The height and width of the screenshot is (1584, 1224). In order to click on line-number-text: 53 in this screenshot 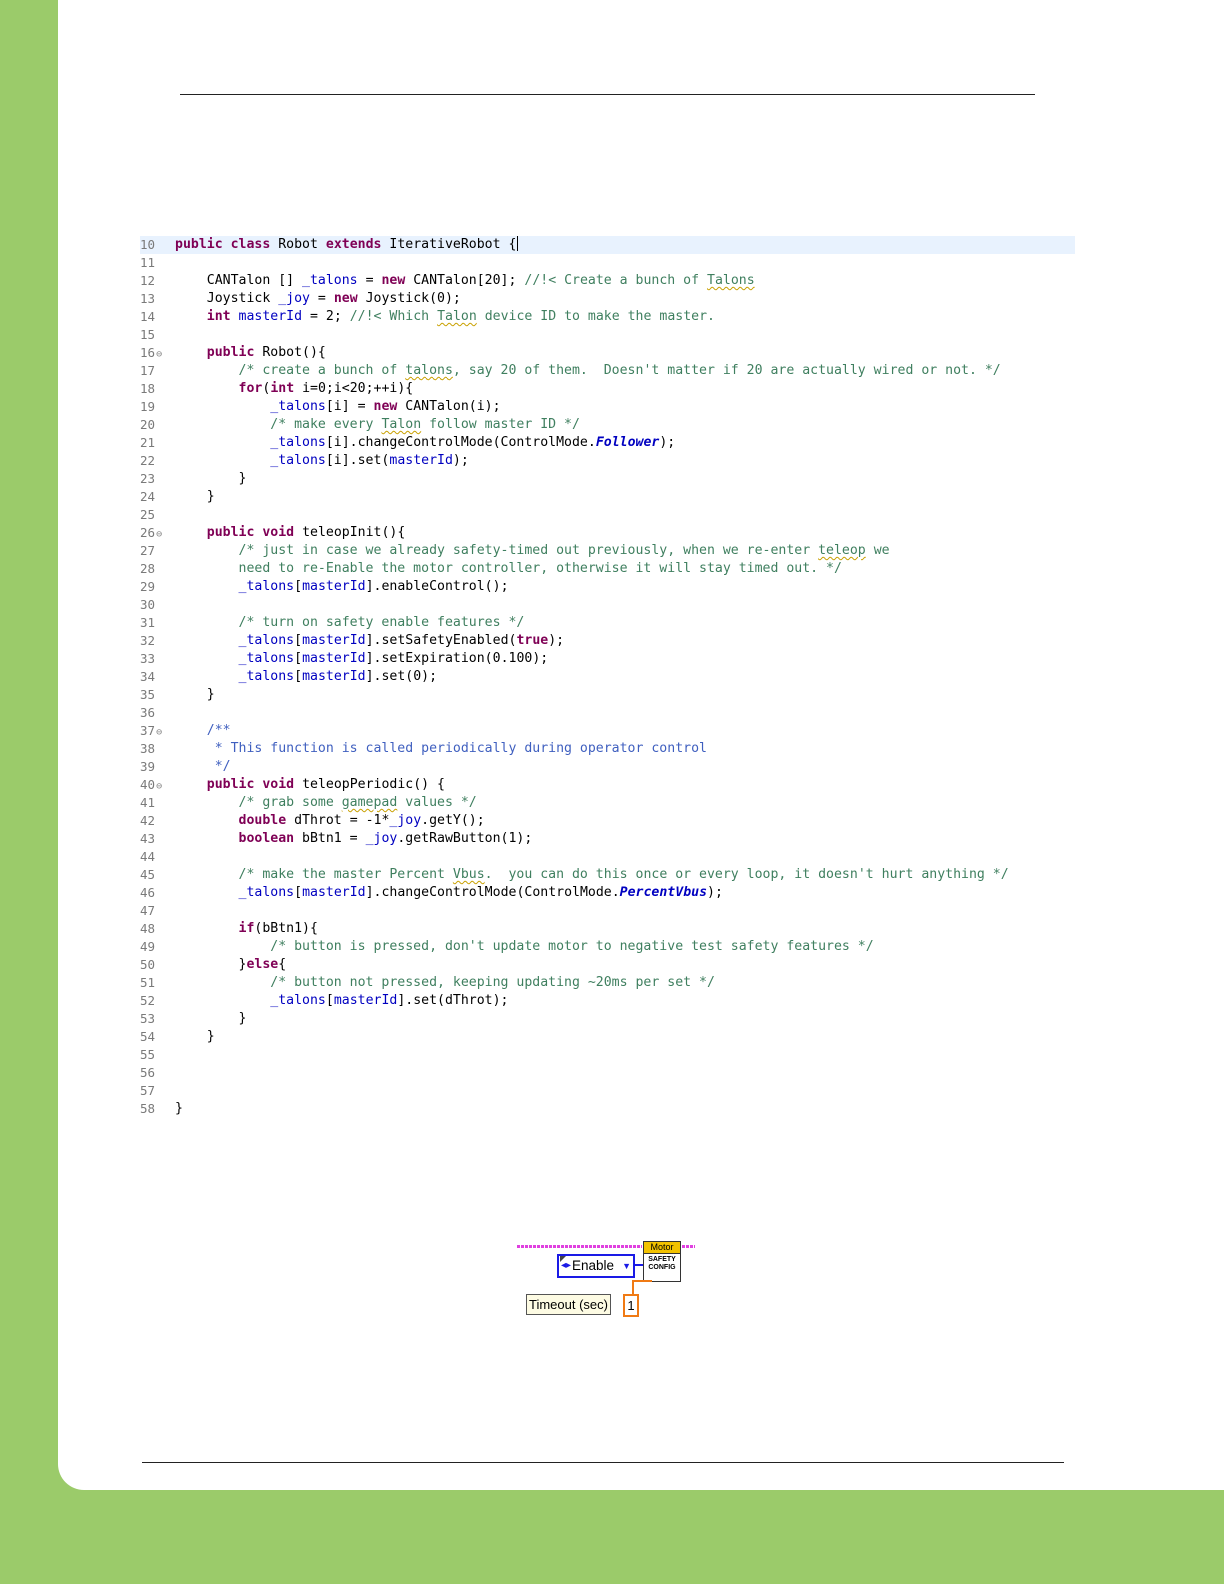, I will do `click(148, 1018)`.